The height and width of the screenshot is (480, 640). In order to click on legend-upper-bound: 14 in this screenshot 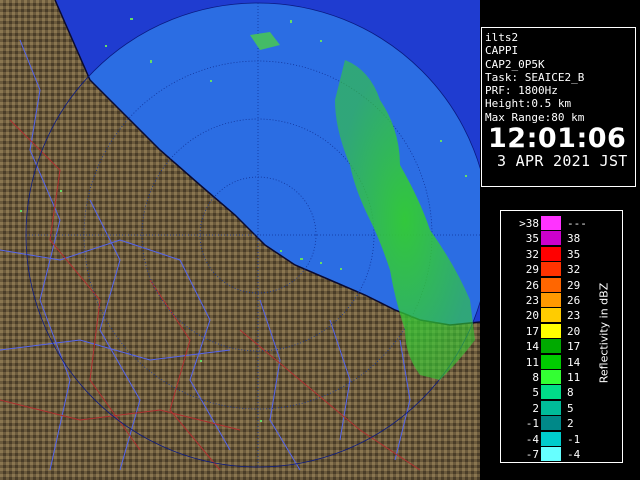, I will do `click(574, 362)`.